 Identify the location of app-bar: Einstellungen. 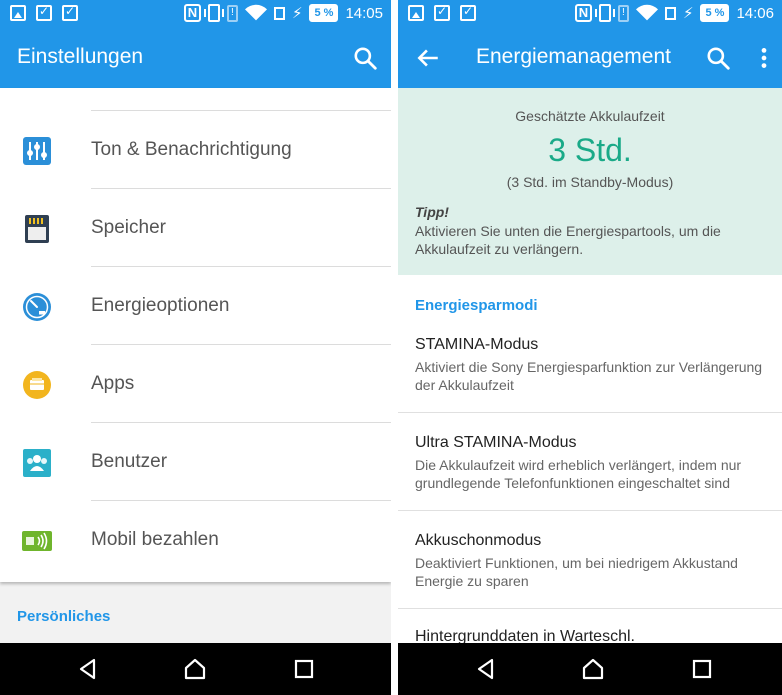
(195, 58).